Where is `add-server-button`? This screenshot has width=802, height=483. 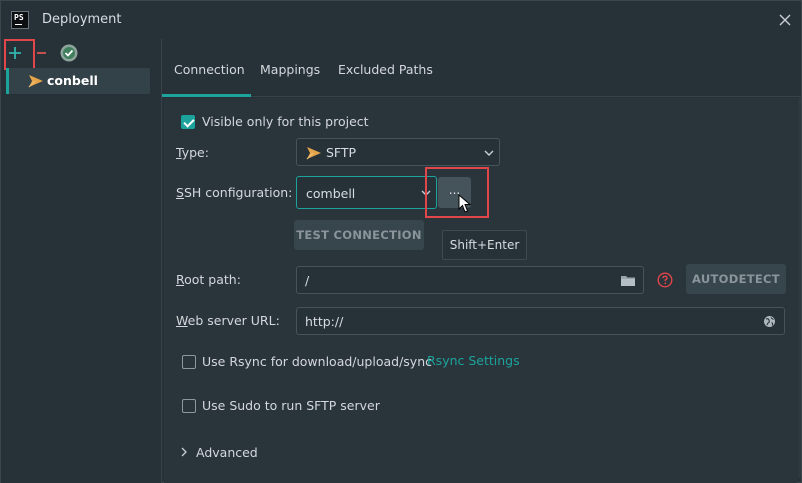 add-server-button is located at coordinates (15, 53).